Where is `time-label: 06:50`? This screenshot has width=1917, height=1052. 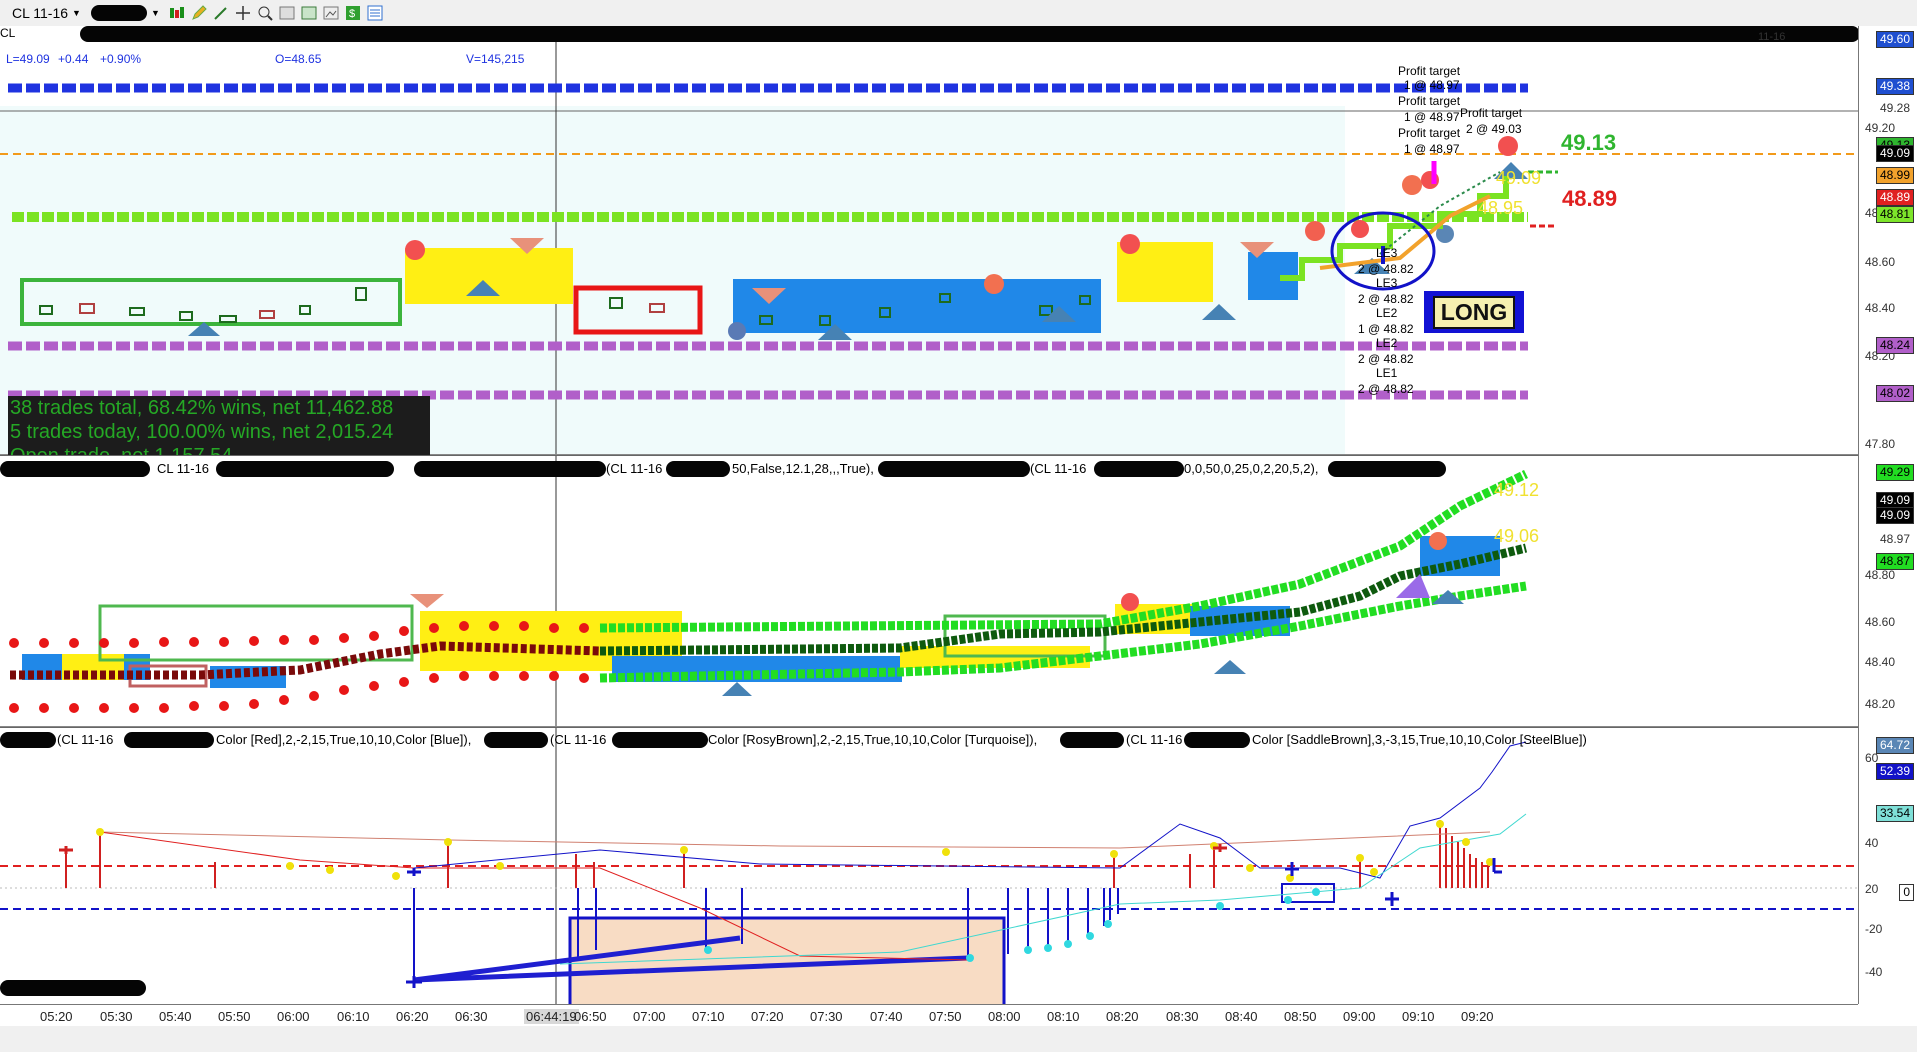
time-label: 06:50 is located at coordinates (590, 1016).